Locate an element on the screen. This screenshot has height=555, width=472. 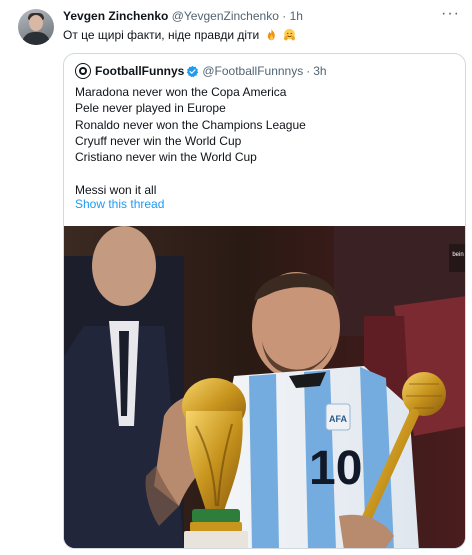
quoted-text-line: Cryuff never win the World Cup is located at coordinates (158, 140).